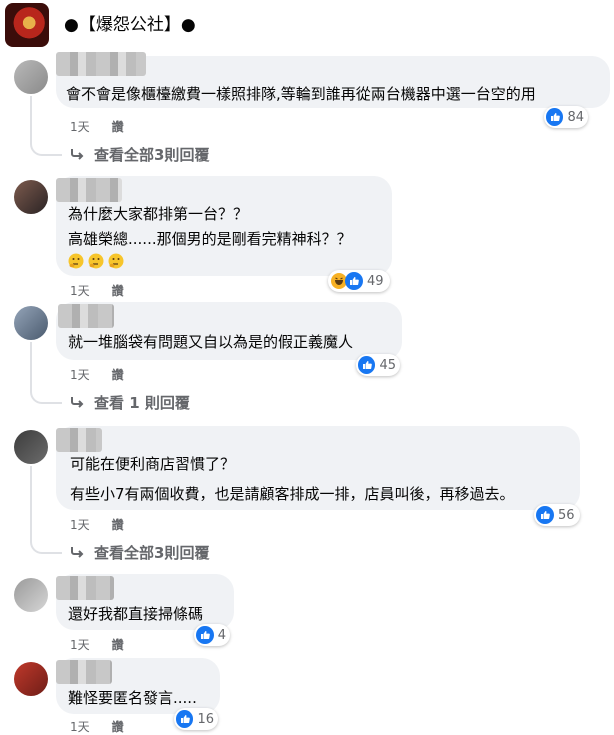  I want to click on comment-bubble: 還好我都直接掃條碼, so click(145, 602).